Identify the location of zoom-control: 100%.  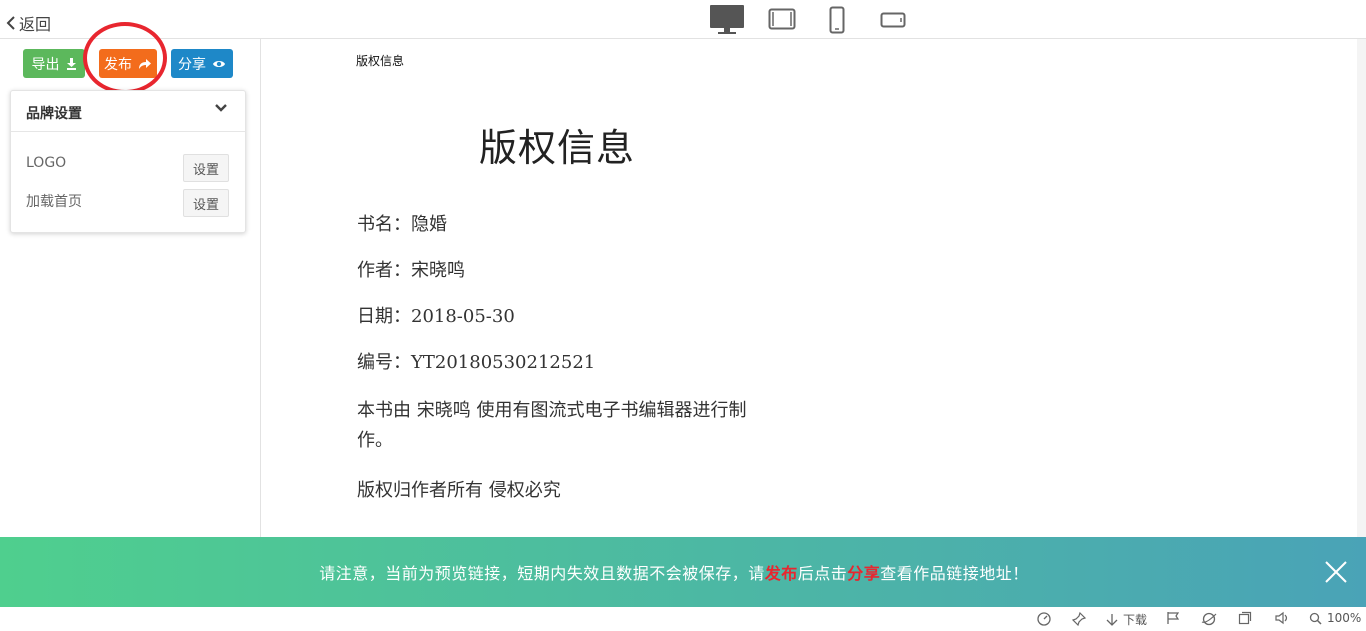
(1335, 618).